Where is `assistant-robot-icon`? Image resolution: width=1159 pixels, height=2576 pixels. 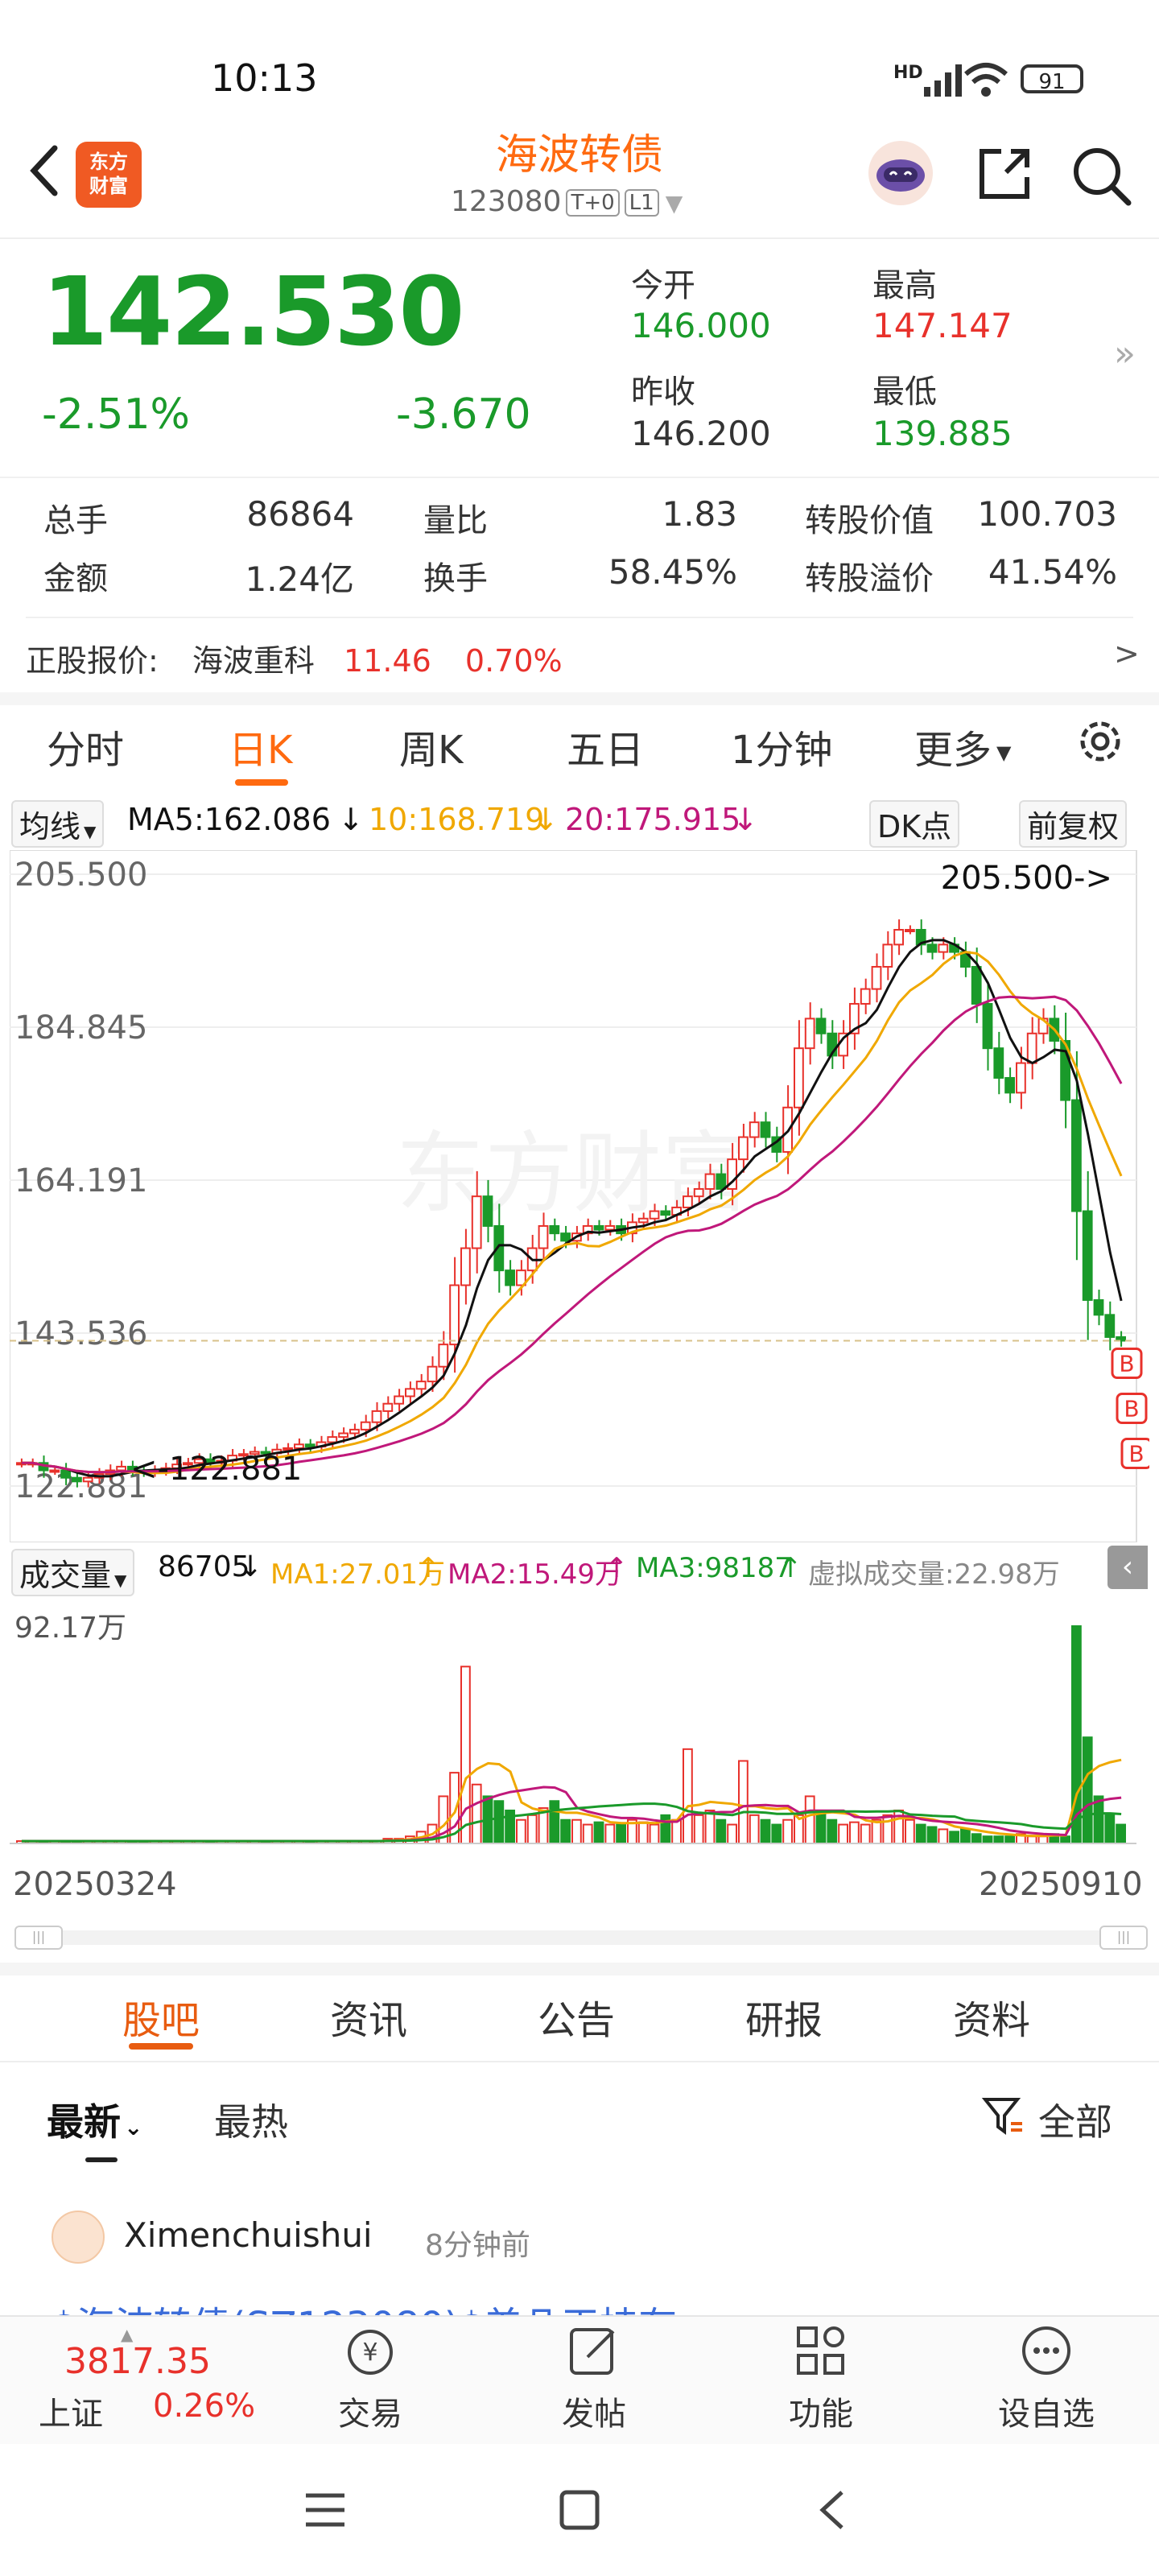
assistant-robot-icon is located at coordinates (900, 173).